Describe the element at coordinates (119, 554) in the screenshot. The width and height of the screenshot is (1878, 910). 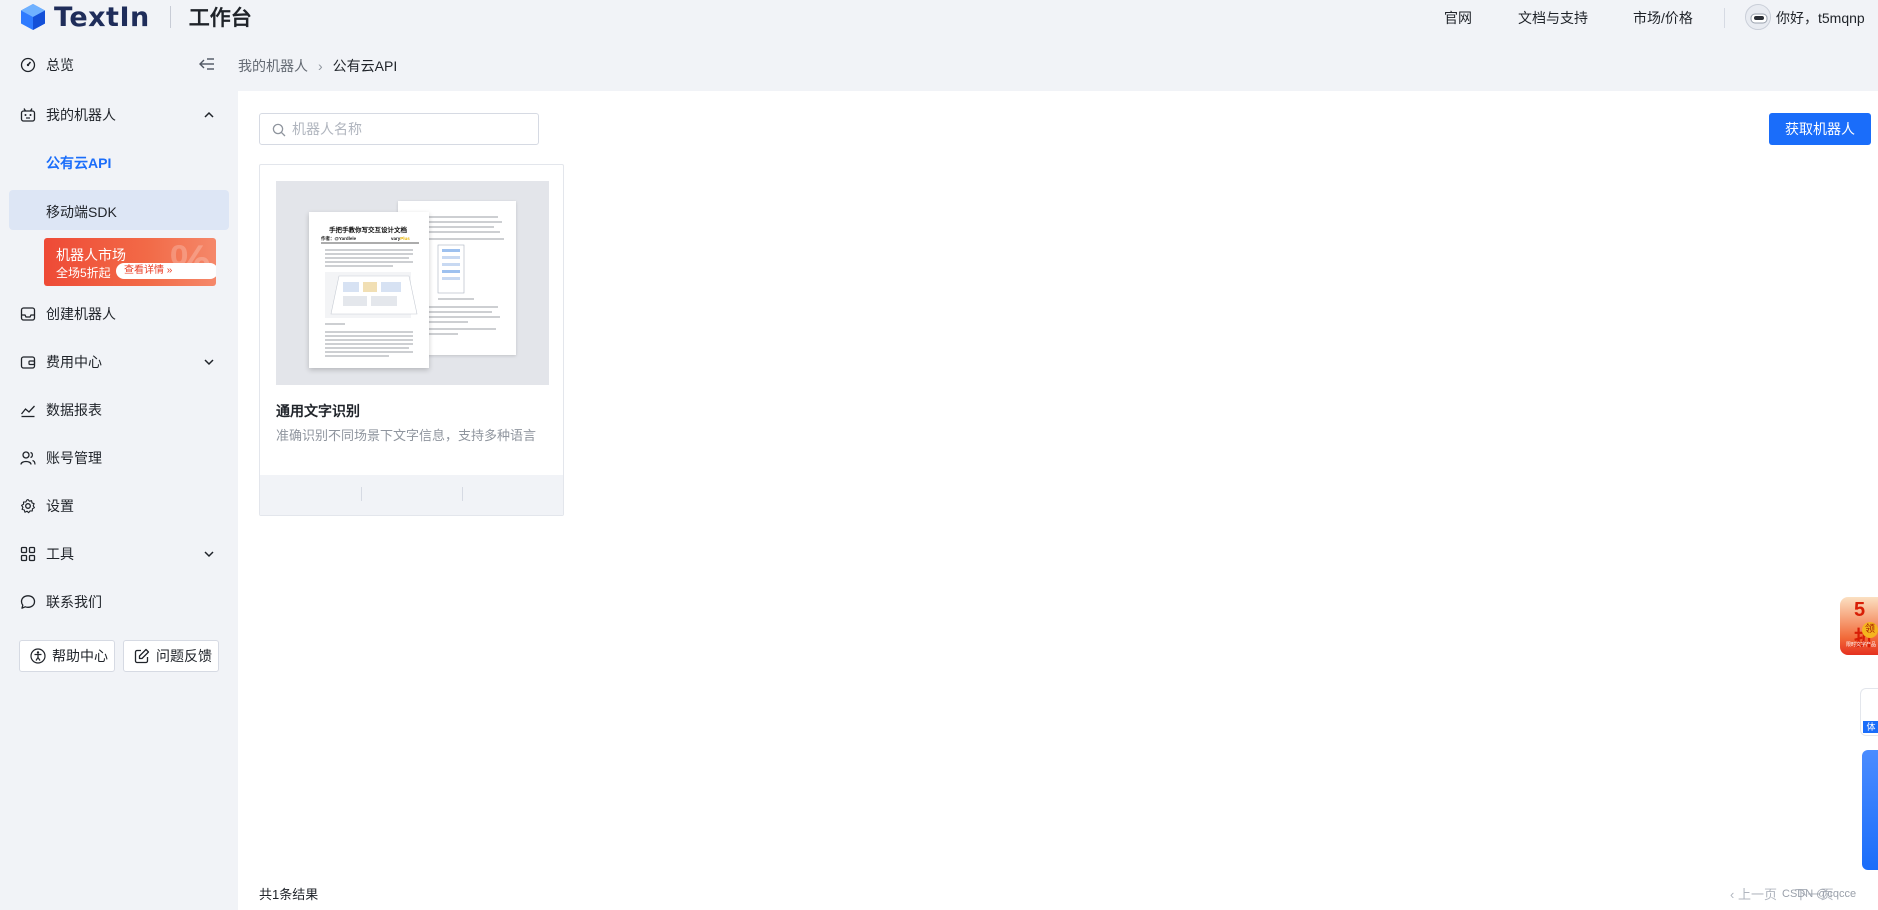
I see `sidebar-item-tools: 工具` at that location.